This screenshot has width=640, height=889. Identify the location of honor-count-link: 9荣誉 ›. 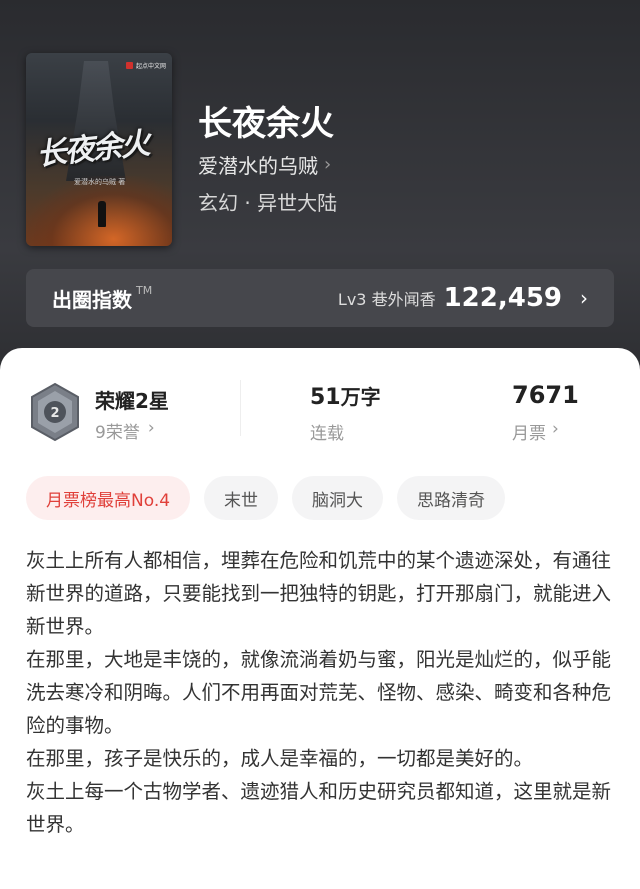
(125, 430).